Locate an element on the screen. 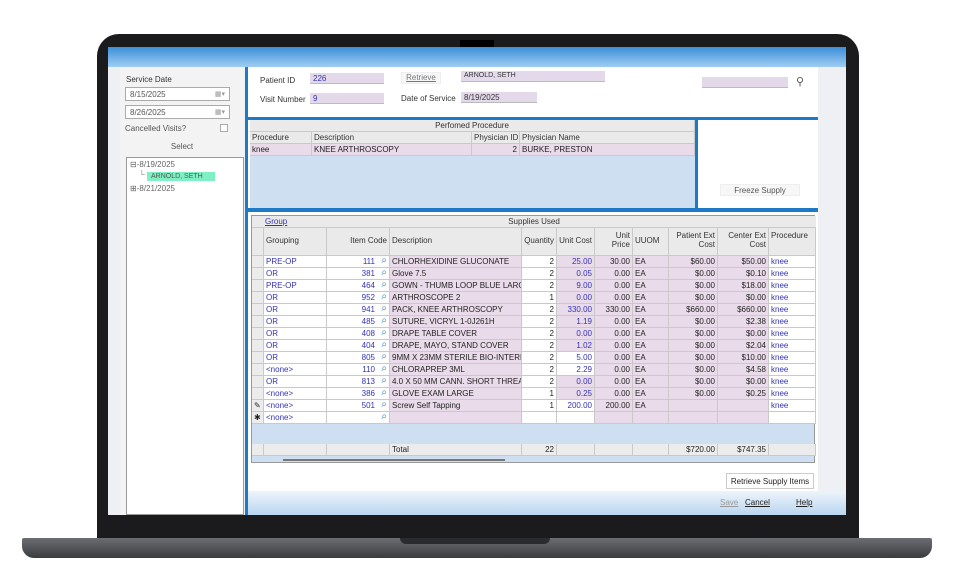 The height and width of the screenshot is (567, 954). column-header-patient-ext-cost: Patient Ext Cost is located at coordinates (693, 242).